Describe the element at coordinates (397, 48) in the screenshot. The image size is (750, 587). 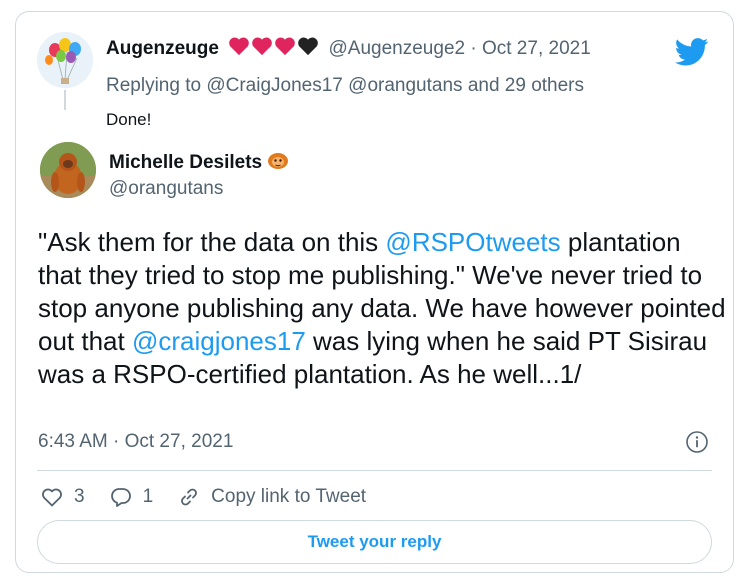
I see `reply-author-handle: @Augenzeuge2` at that location.